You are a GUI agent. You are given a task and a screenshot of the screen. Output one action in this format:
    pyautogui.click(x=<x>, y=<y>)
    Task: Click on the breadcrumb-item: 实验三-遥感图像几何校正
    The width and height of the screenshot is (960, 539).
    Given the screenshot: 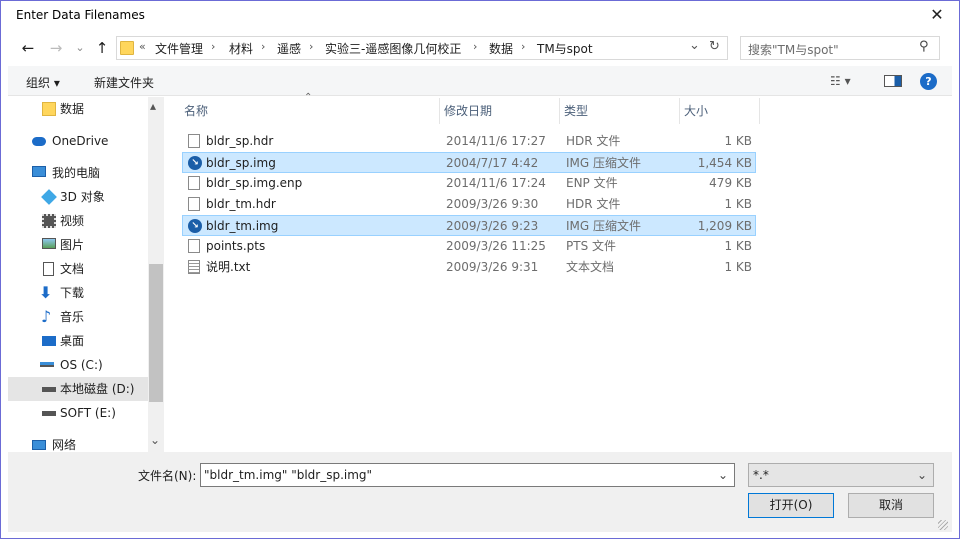 What is the action you would take?
    pyautogui.click(x=393, y=48)
    